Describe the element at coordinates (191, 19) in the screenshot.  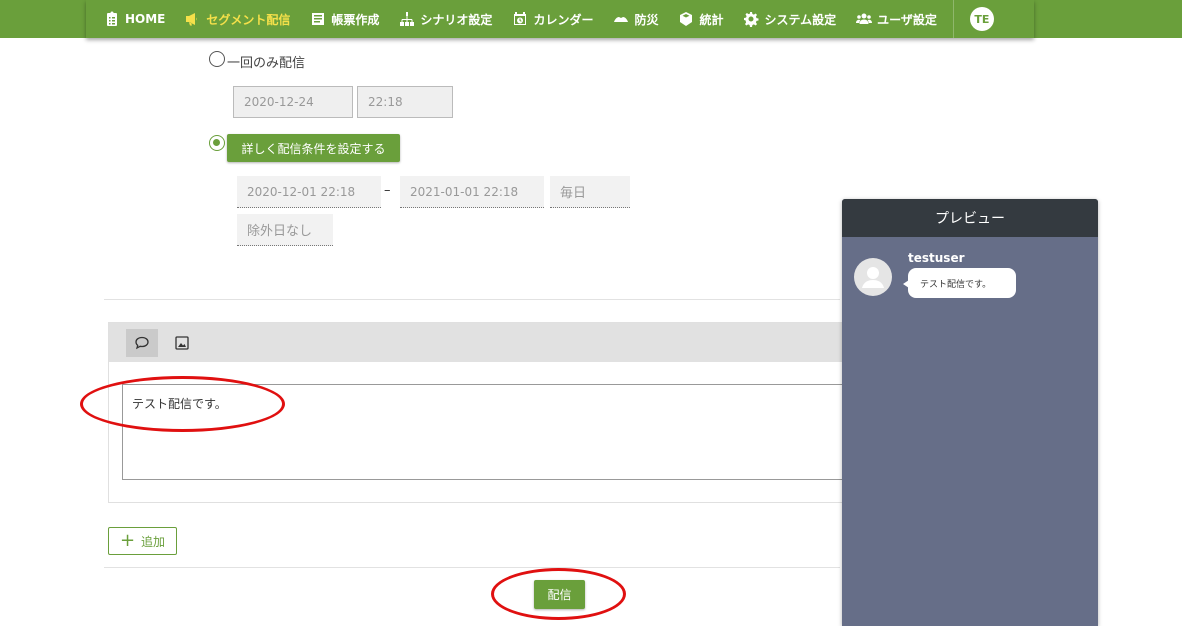
I see `megaphone-icon` at that location.